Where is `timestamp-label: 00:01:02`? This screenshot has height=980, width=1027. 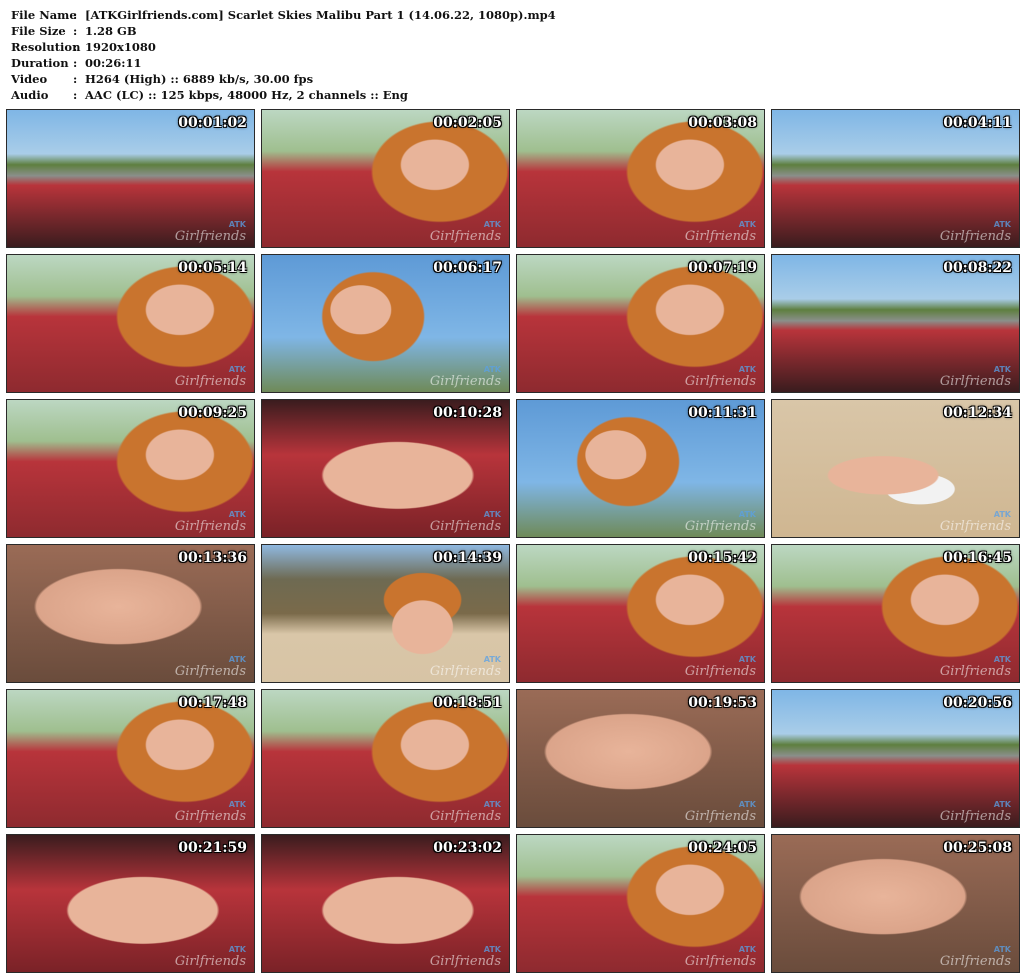
timestamp-label: 00:01:02 is located at coordinates (212, 123).